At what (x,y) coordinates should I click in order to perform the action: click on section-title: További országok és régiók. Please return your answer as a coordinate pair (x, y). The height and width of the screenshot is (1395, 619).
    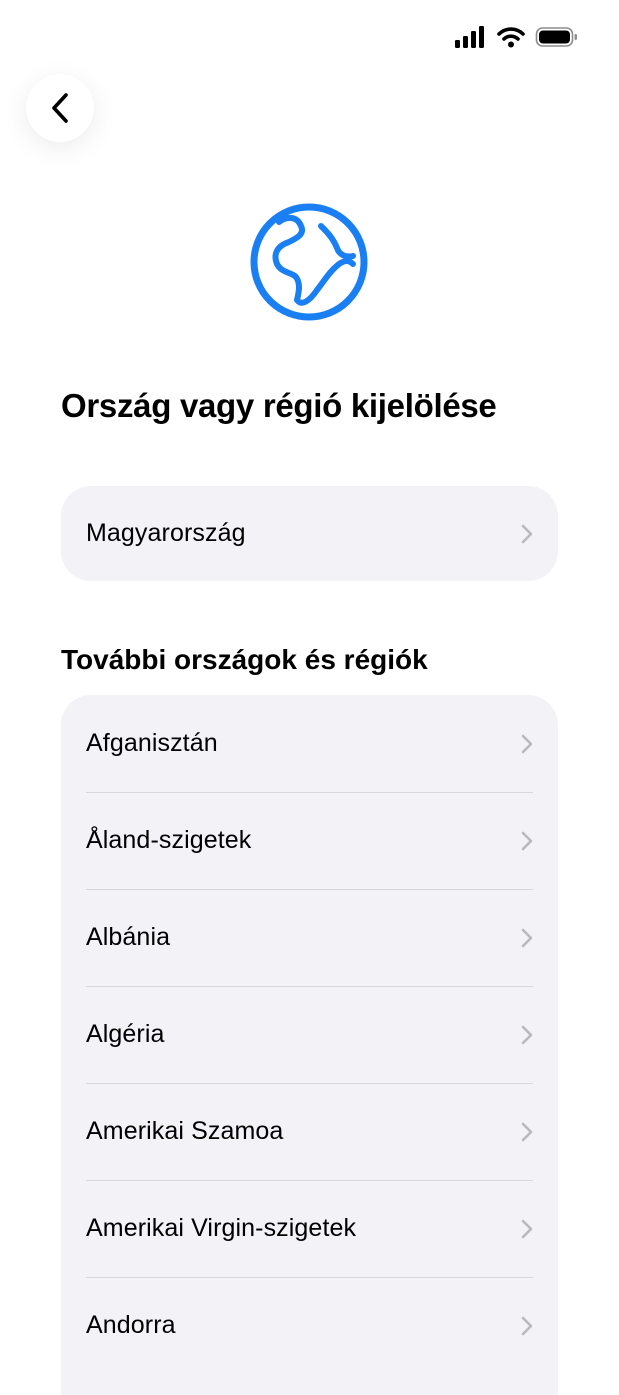
    Looking at the image, I should click on (244, 659).